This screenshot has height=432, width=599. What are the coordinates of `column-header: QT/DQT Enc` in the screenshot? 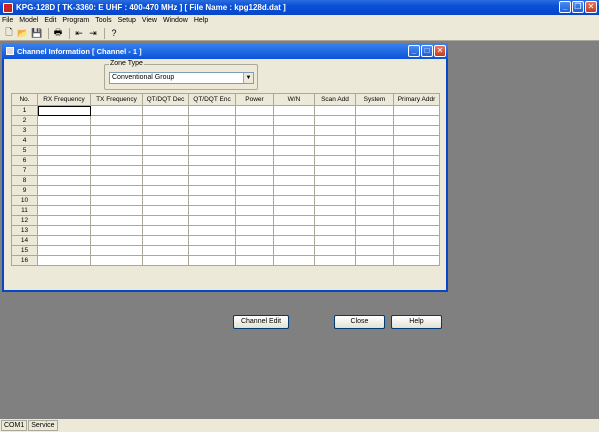 It's located at (212, 99).